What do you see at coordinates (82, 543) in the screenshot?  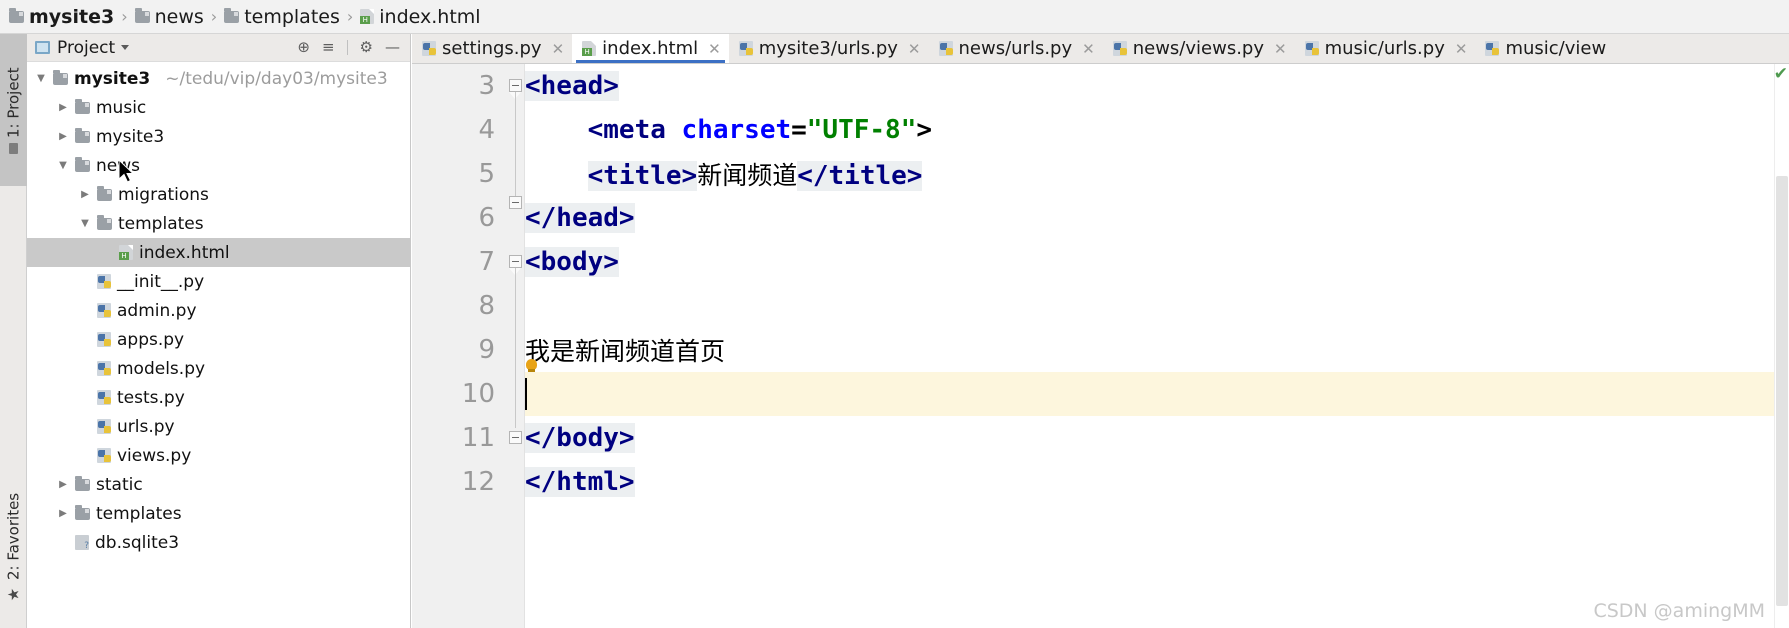 I see `sqlite-file-icon` at bounding box center [82, 543].